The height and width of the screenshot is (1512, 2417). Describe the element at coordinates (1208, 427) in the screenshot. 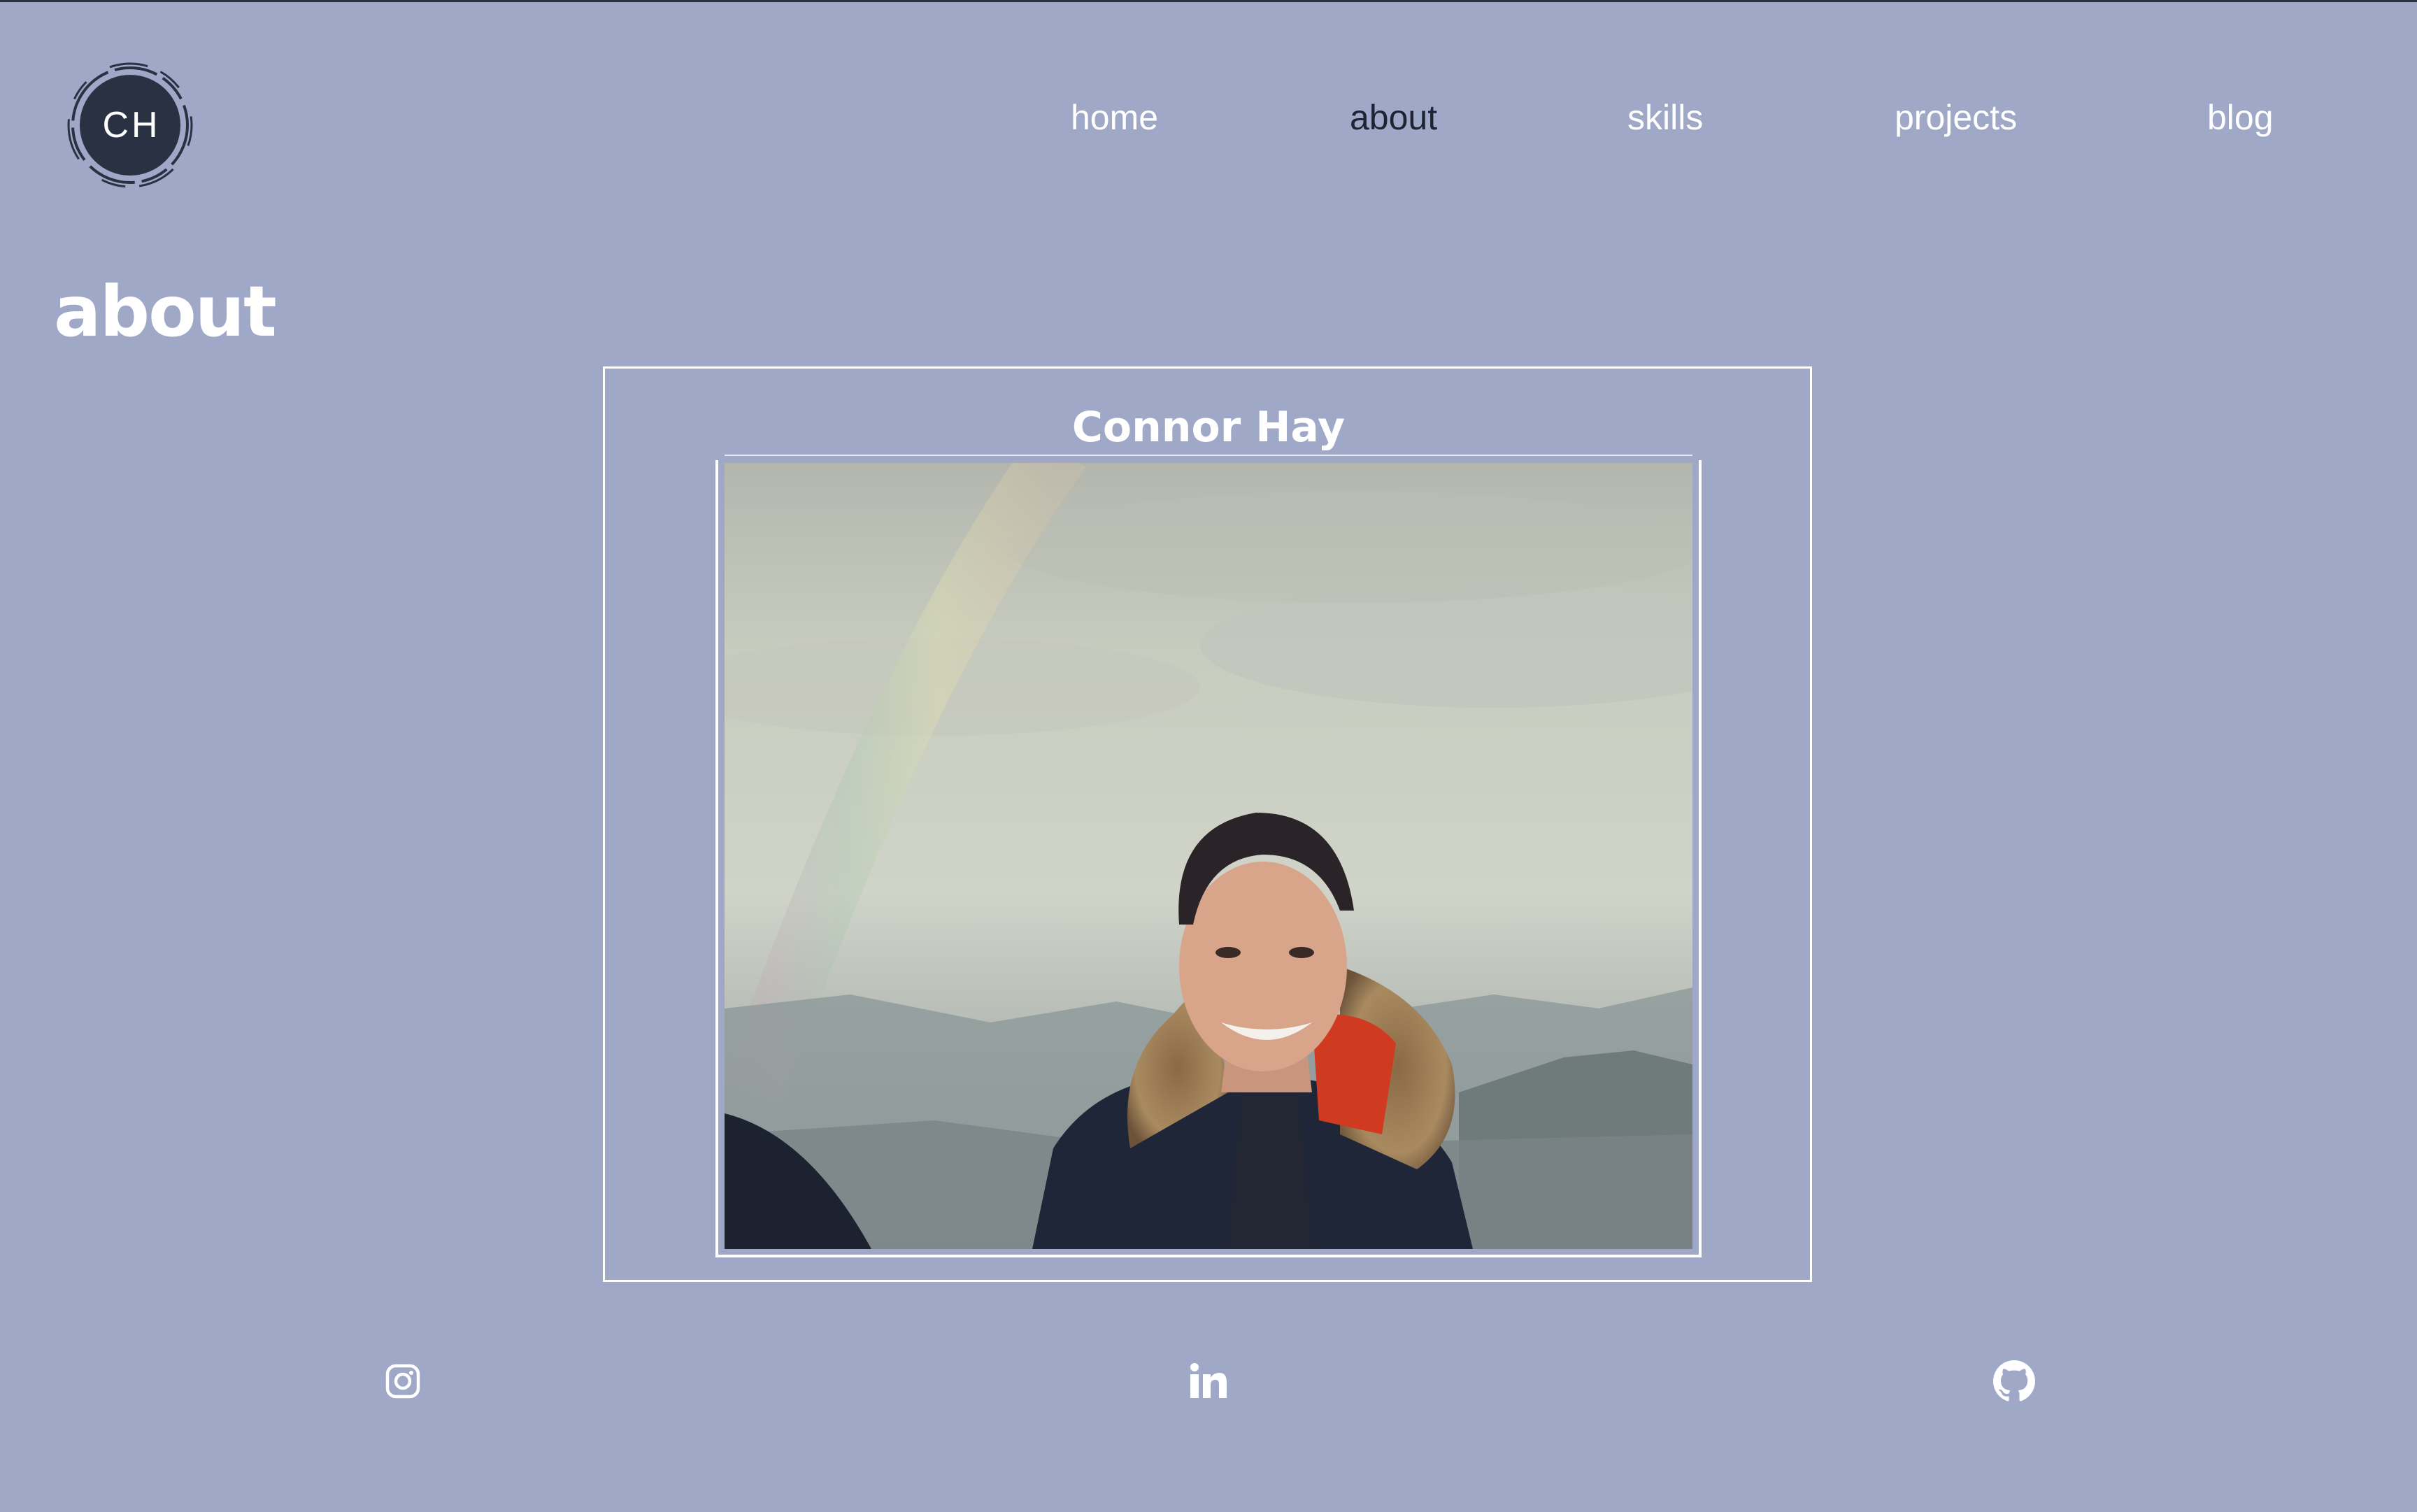

I see `profile-name: Connor Hay` at that location.